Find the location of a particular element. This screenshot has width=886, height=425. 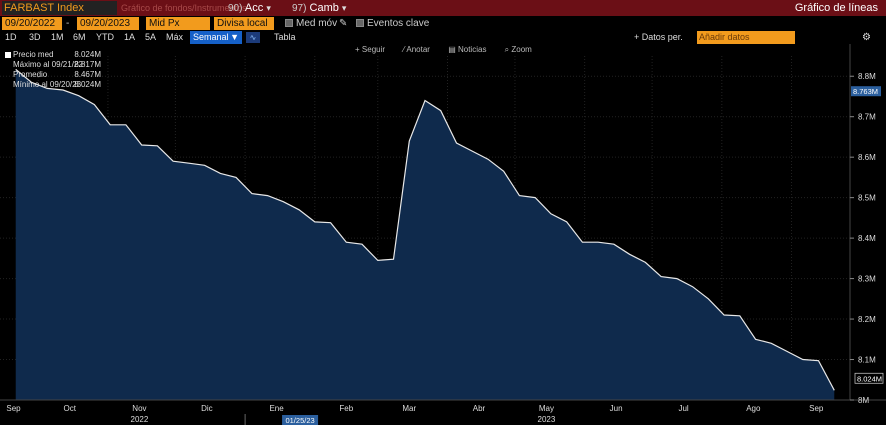

add-data-label: + Datos per. is located at coordinates (658, 37).